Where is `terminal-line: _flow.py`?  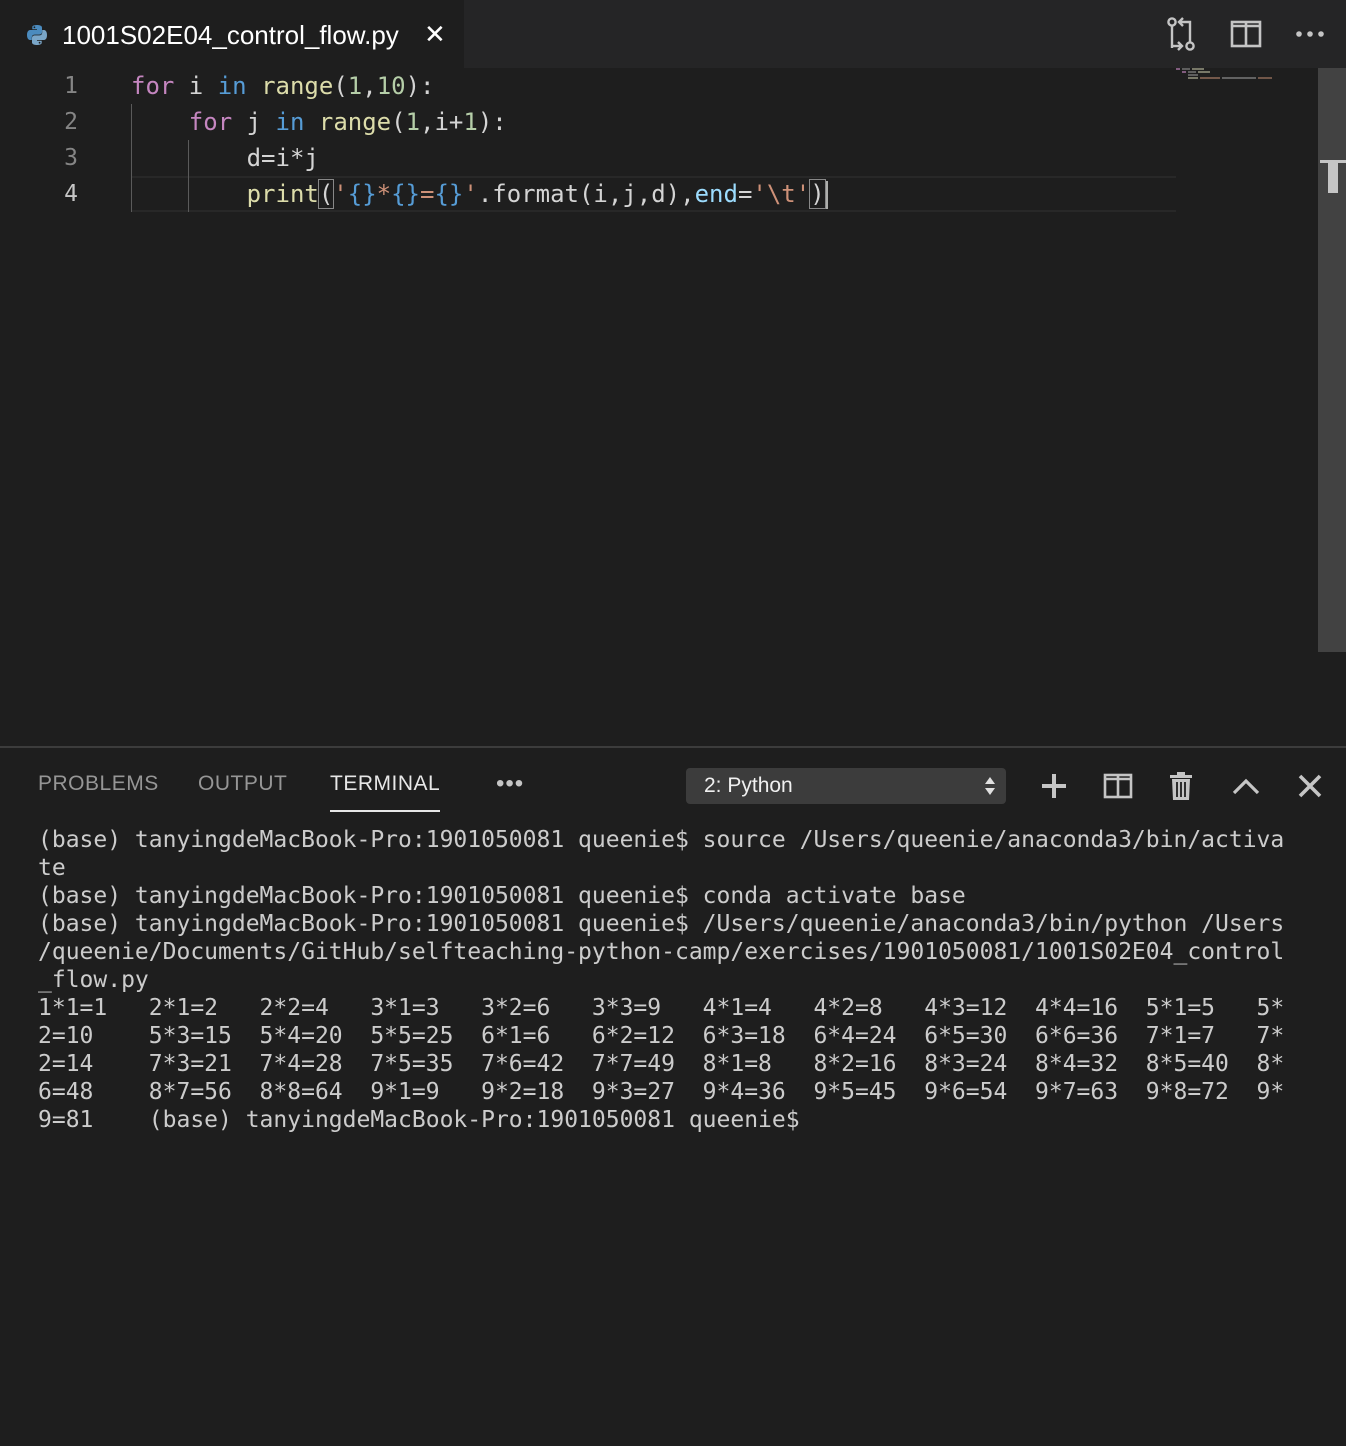 terminal-line: _flow.py is located at coordinates (93, 980).